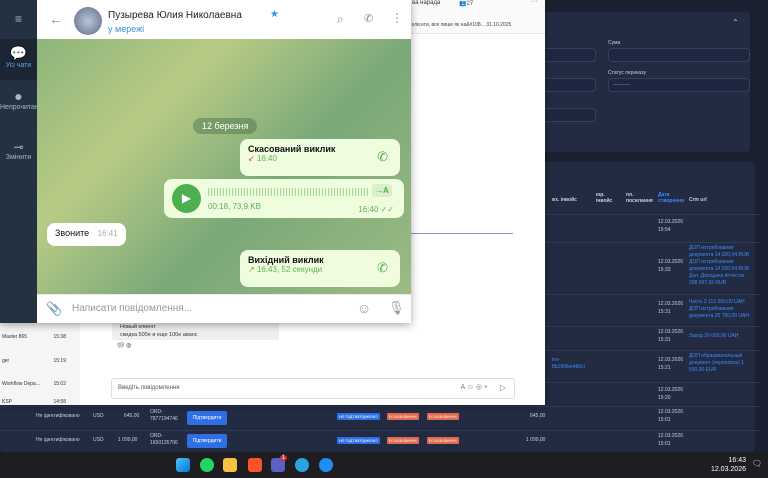 This screenshot has width=768, height=478. What do you see at coordinates (462, 233) in the screenshot?
I see `divider` at bounding box center [462, 233].